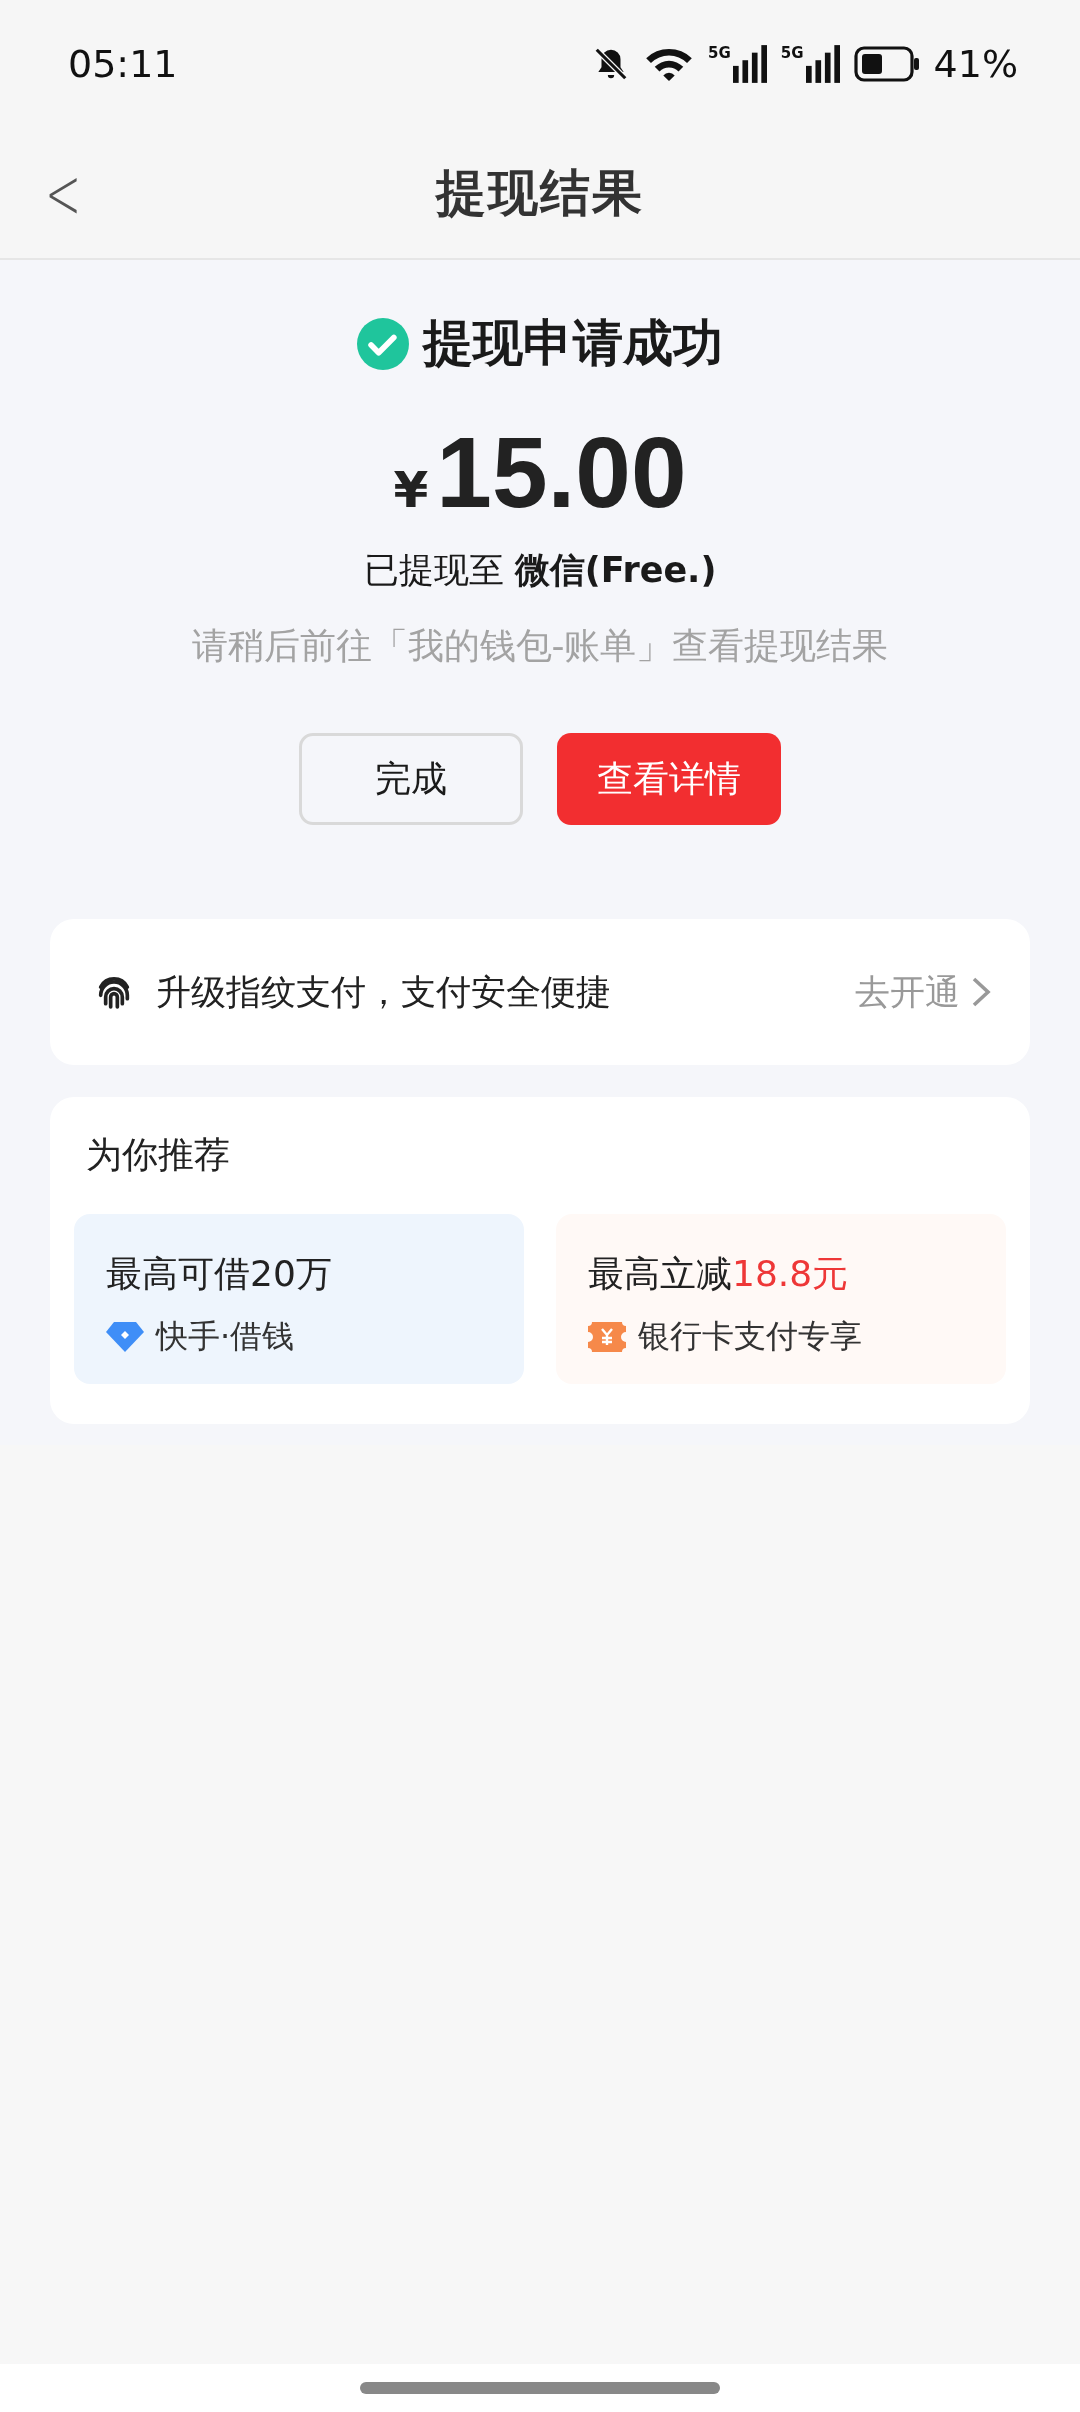  I want to click on battery-icon, so click(886, 64).